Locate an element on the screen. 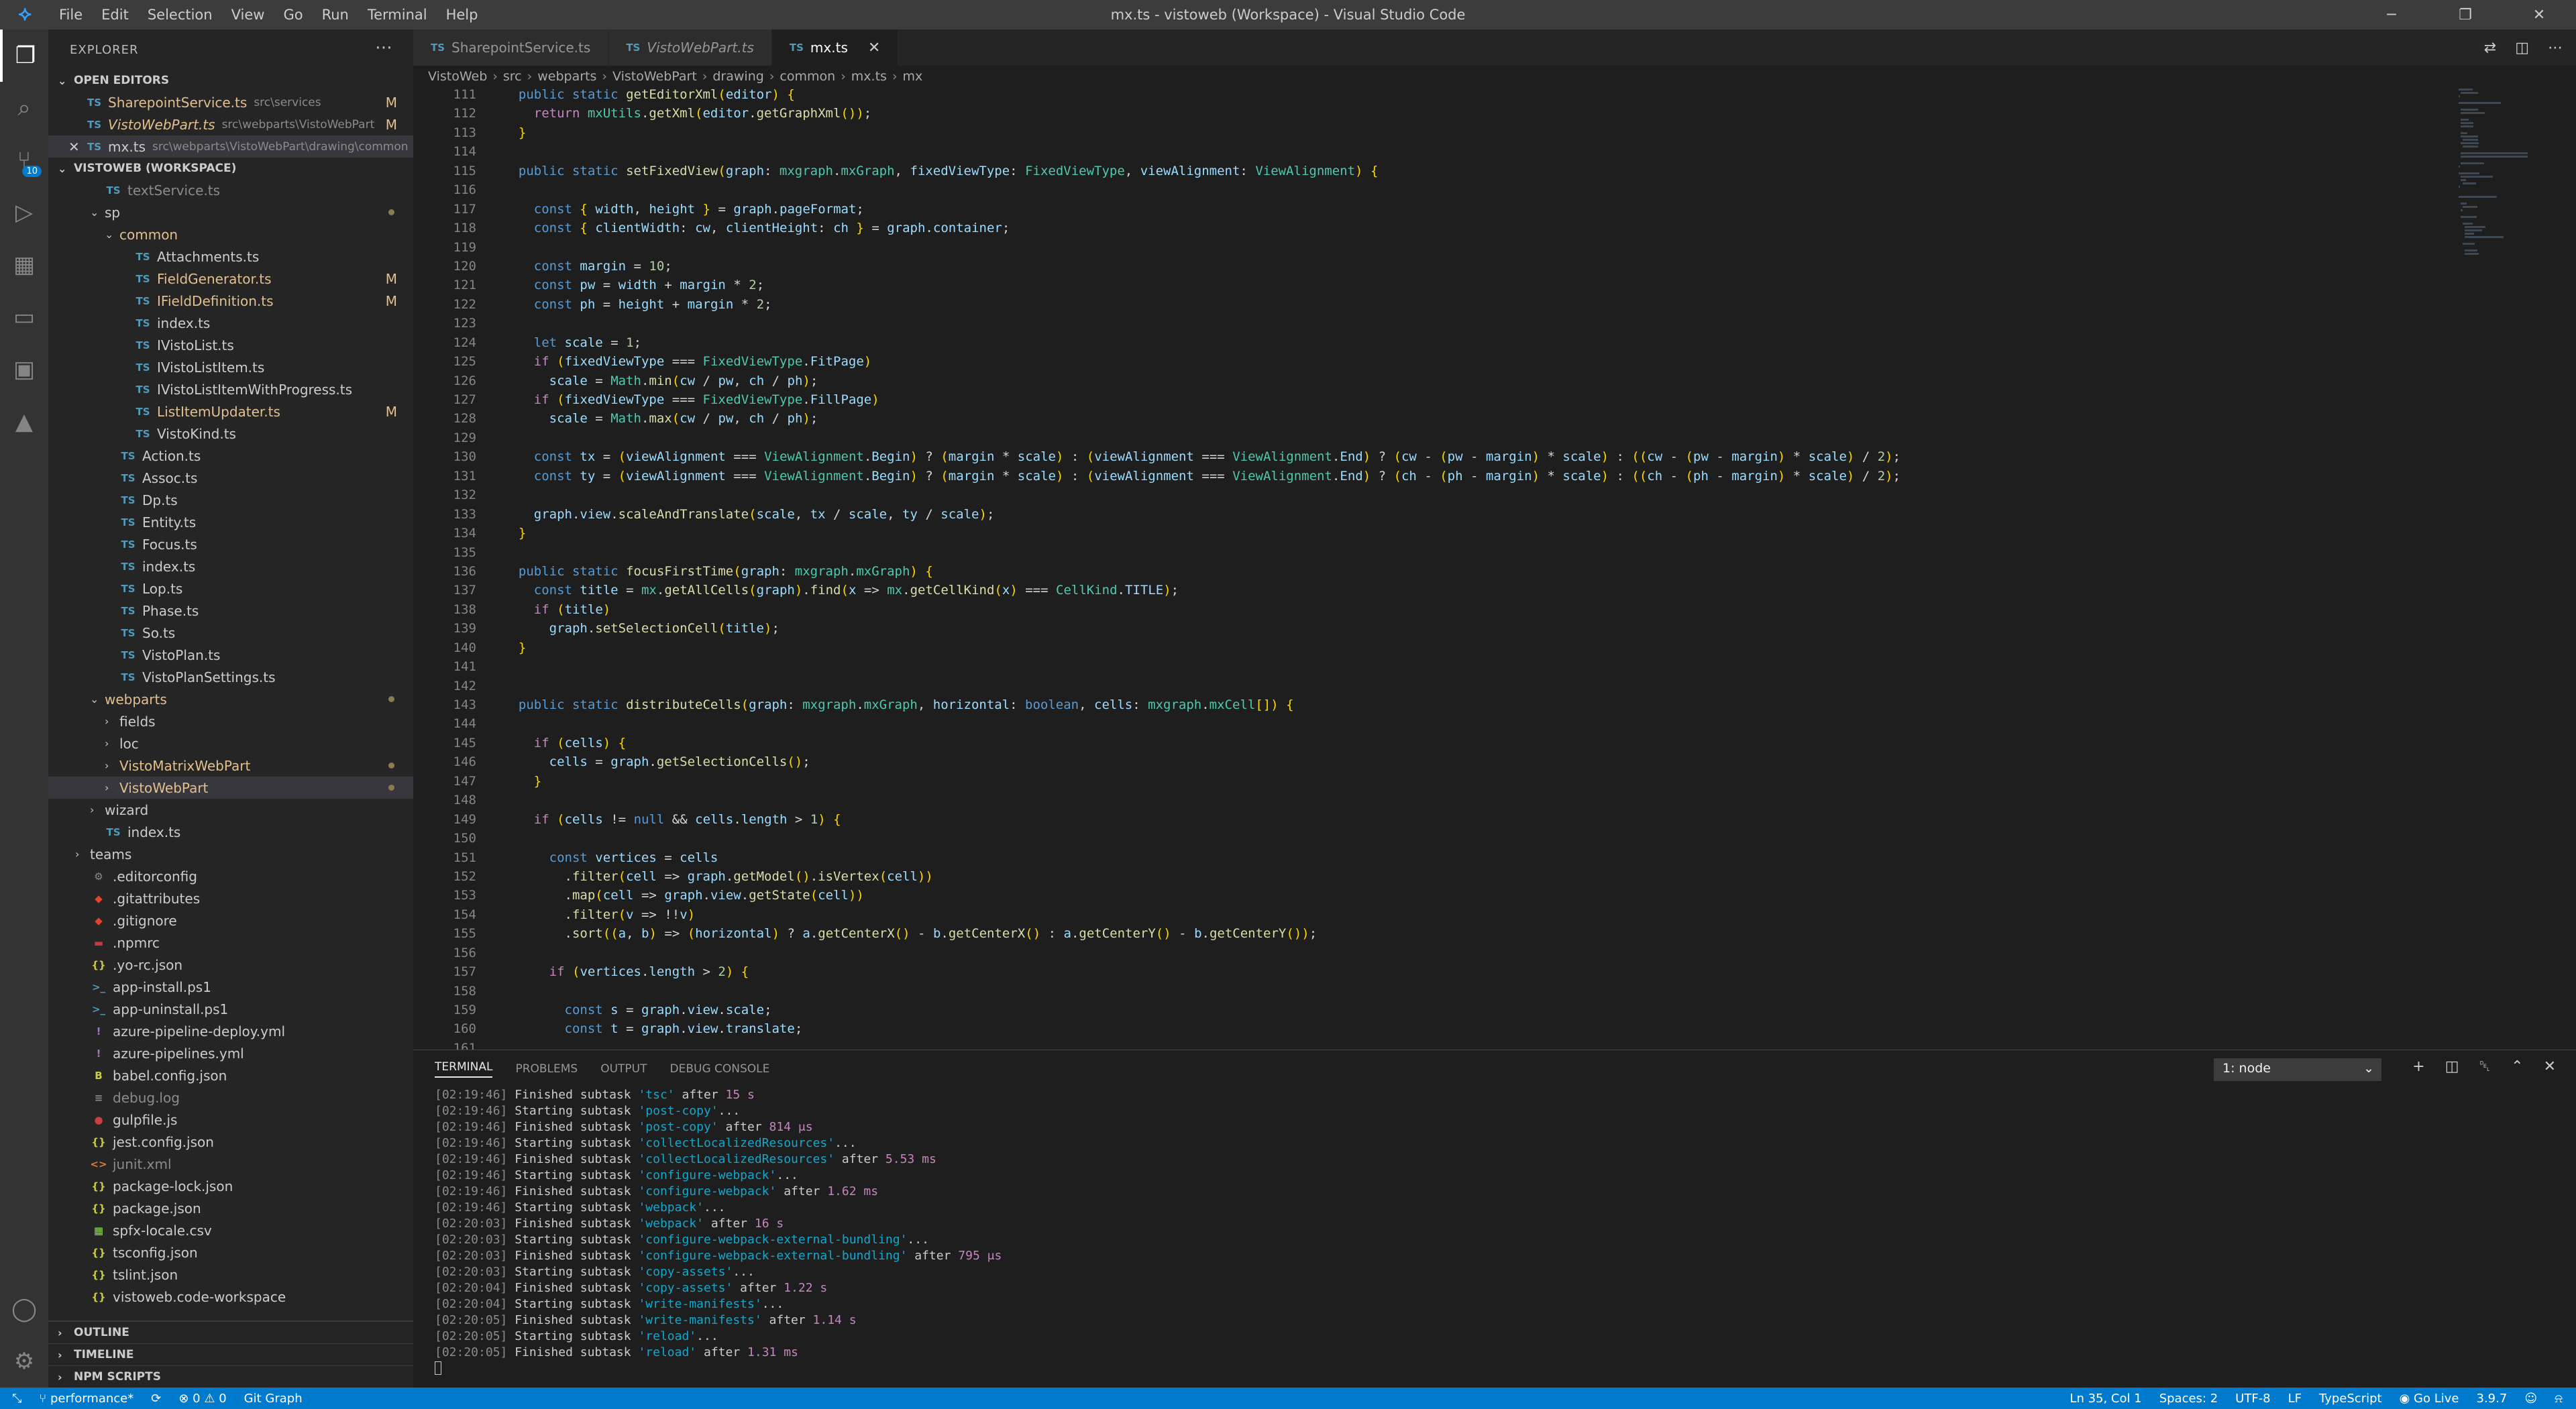 Image resolution: width=2576 pixels, height=1409 pixels. folder-item: › fields is located at coordinates (230, 721).